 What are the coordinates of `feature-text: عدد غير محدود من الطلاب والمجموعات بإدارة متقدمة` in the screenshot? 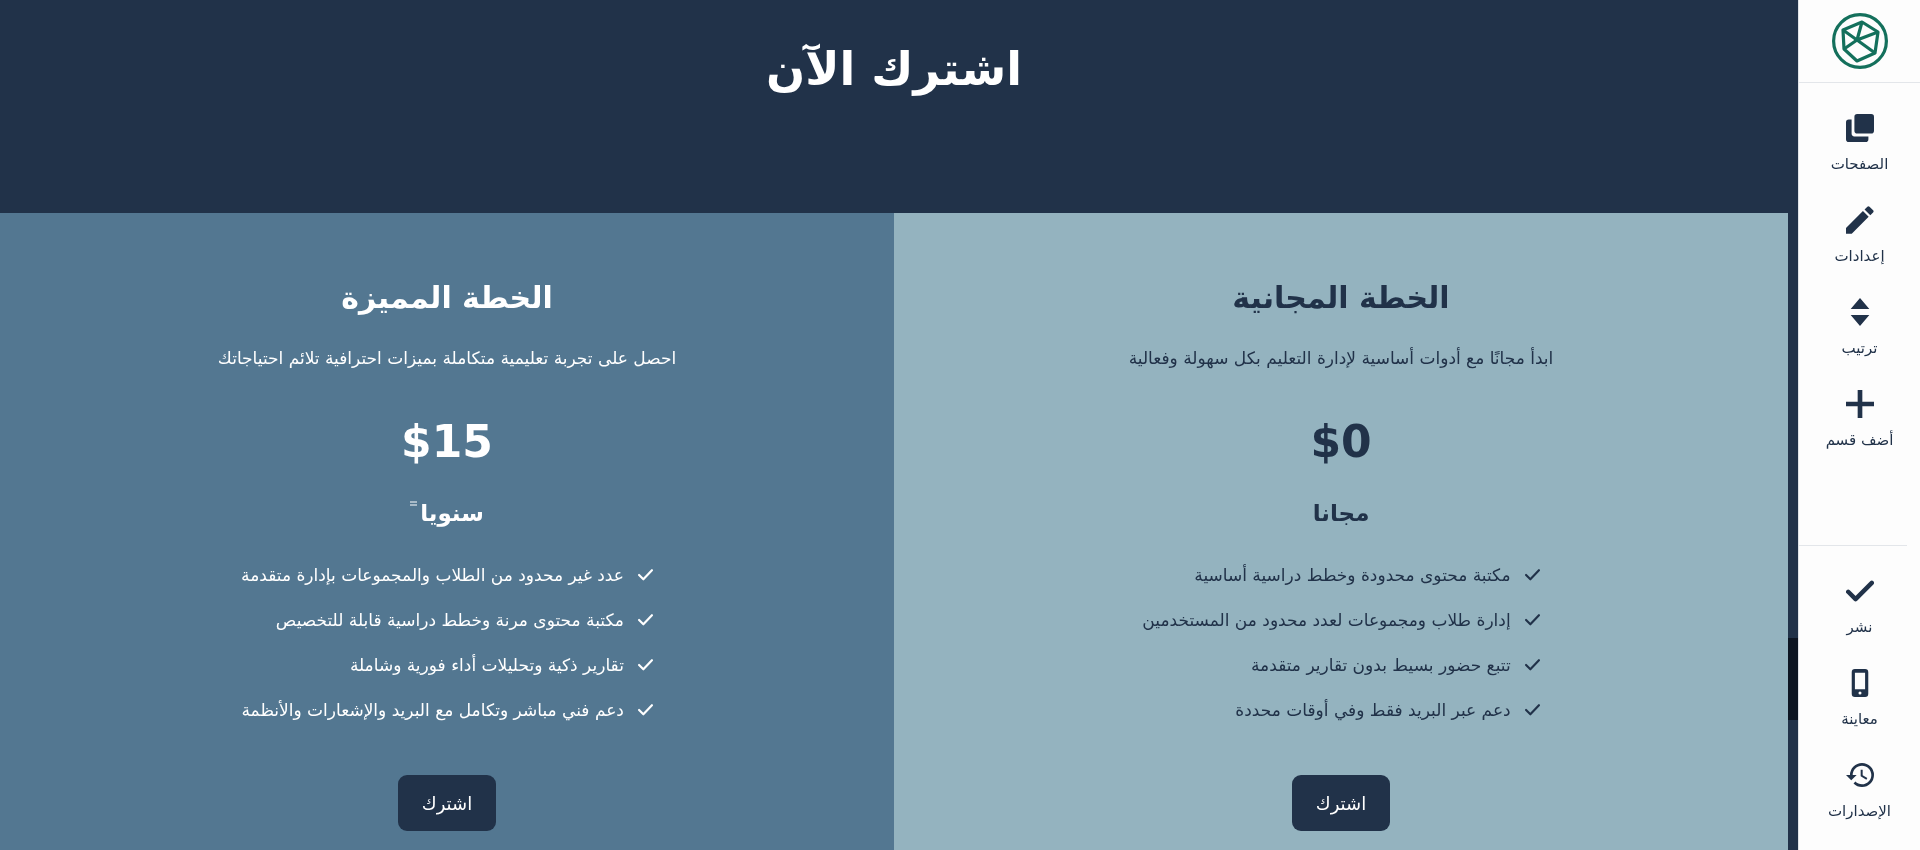 It's located at (432, 575).